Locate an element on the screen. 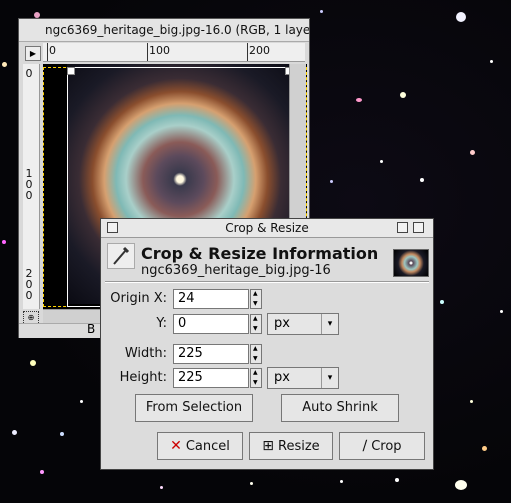 The width and height of the screenshot is (511, 503). vruler-label-200: 2 0 0 is located at coordinates (29, 284).